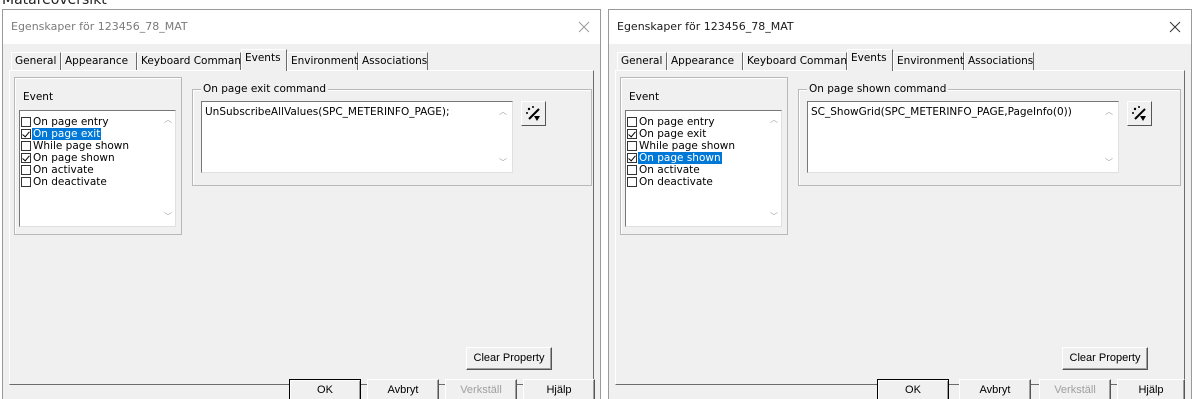  What do you see at coordinates (265, 89) in the screenshot?
I see `command-group-label: On page exit command` at bounding box center [265, 89].